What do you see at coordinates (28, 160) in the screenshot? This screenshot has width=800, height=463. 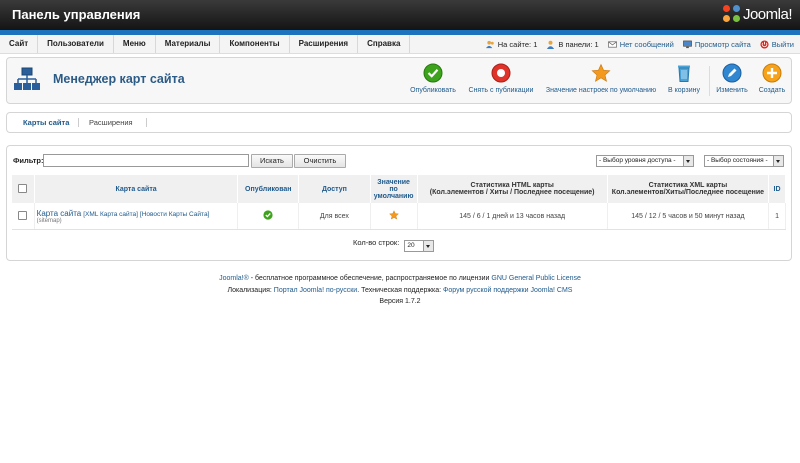 I see `filter-label: Фильтр:` at bounding box center [28, 160].